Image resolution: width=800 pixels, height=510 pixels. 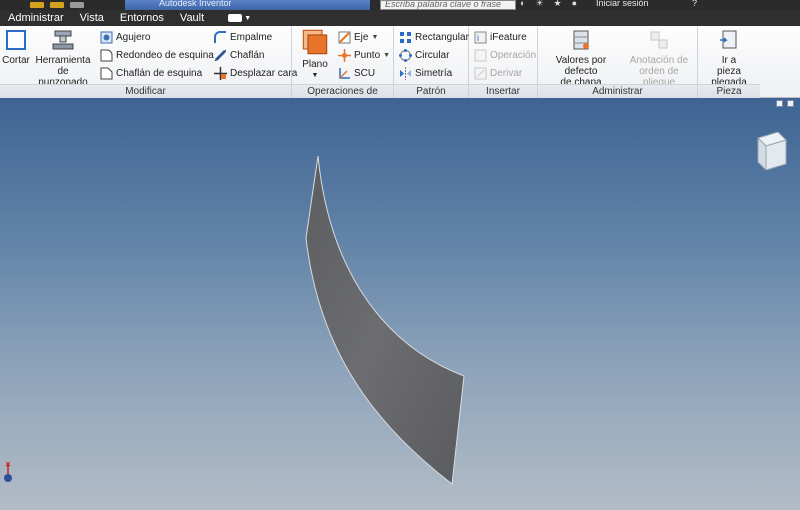 I want to click on svg-text: i, so click(x=478, y=38).